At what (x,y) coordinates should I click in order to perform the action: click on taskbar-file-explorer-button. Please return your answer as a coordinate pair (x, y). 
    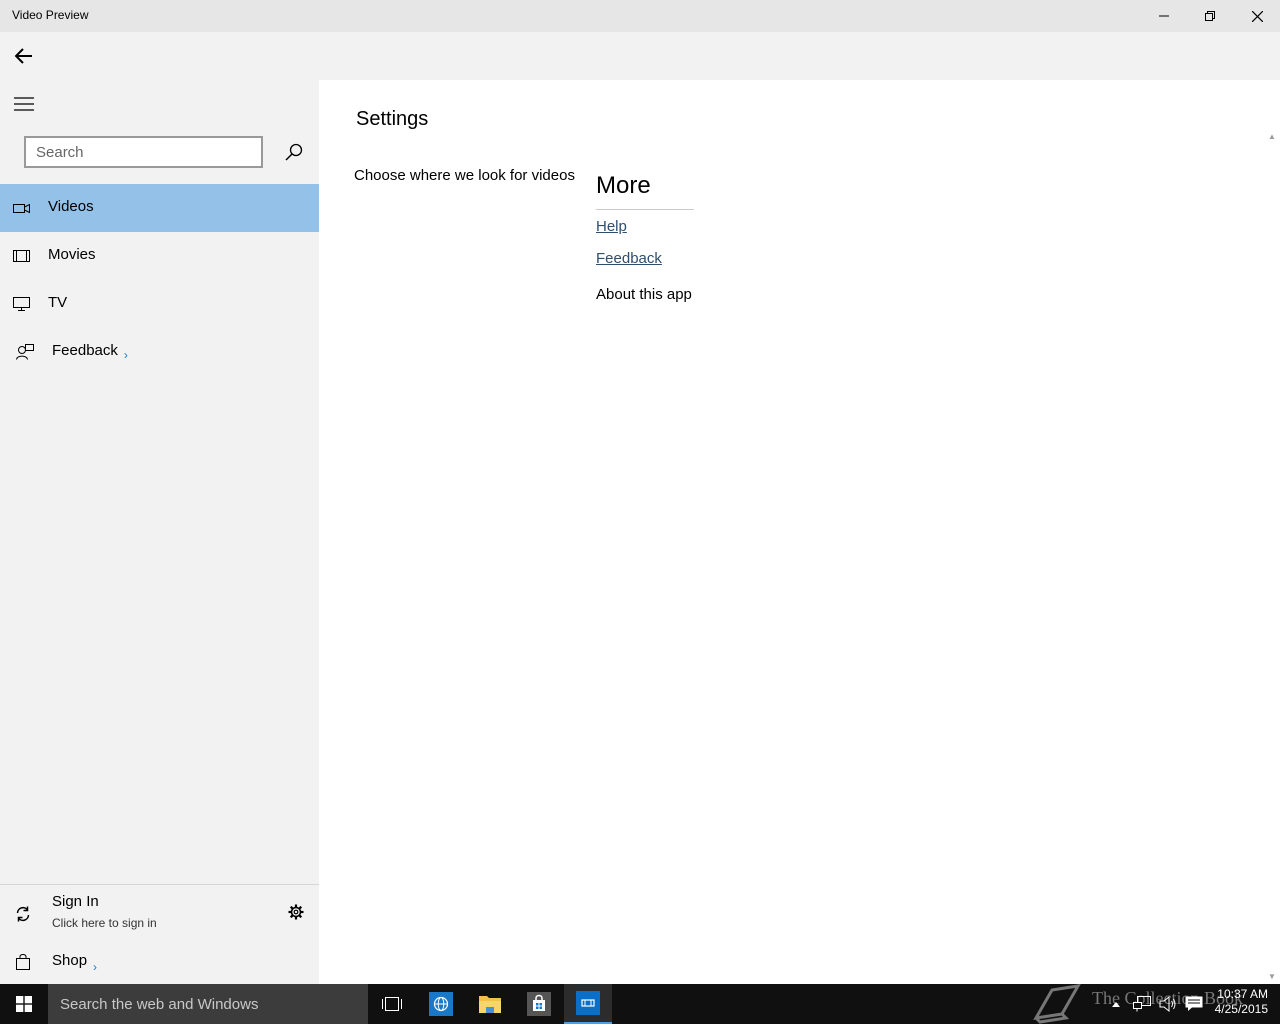
    Looking at the image, I should click on (490, 1004).